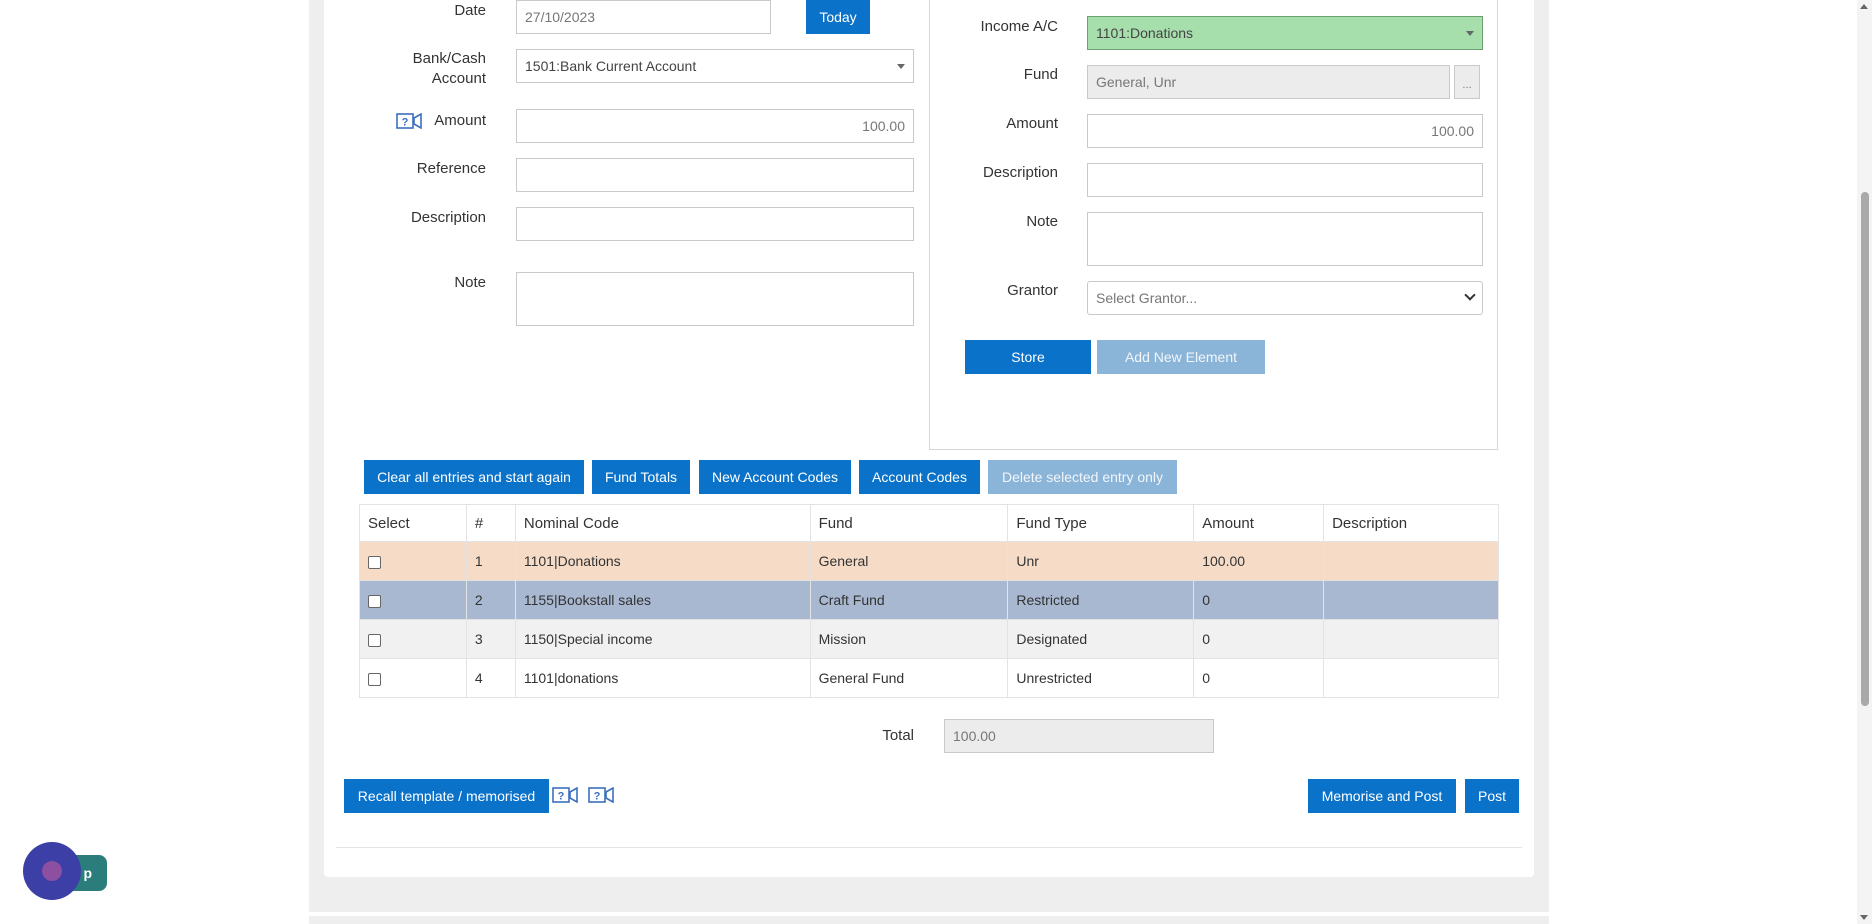  What do you see at coordinates (1285, 131) in the screenshot?
I see `right-amount-input: 100.00` at bounding box center [1285, 131].